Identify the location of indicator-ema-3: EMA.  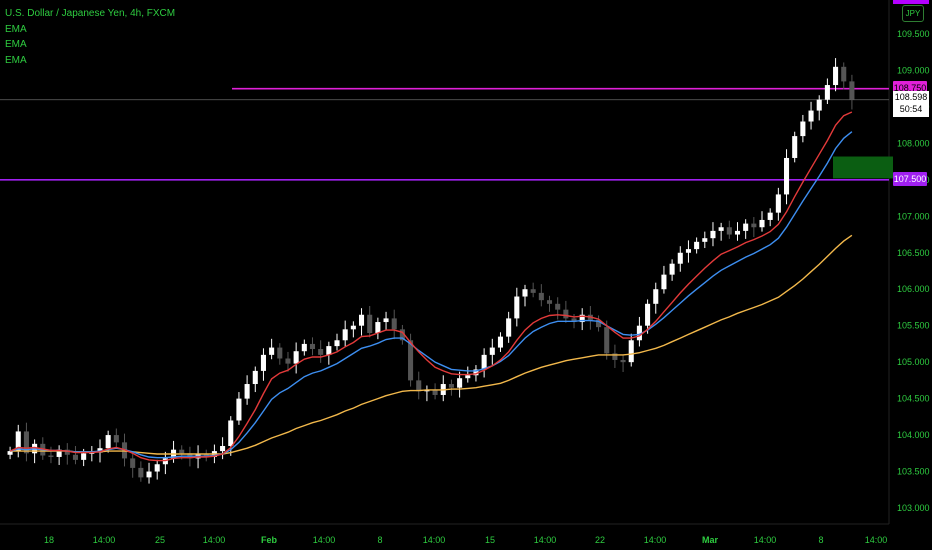
(90, 61).